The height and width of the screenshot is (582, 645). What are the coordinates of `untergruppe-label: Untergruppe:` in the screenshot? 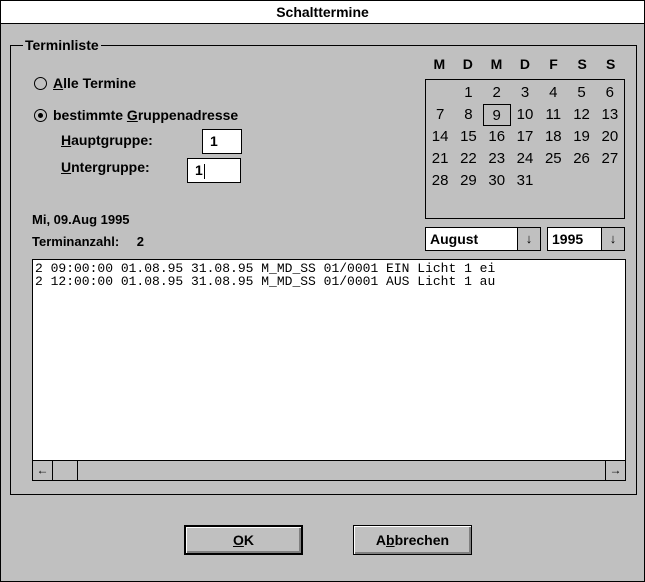 It's located at (105, 167).